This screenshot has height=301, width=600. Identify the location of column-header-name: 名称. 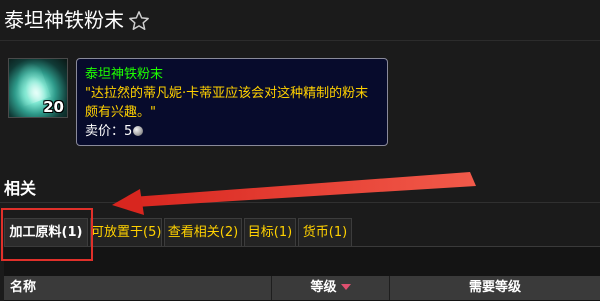
(138, 288).